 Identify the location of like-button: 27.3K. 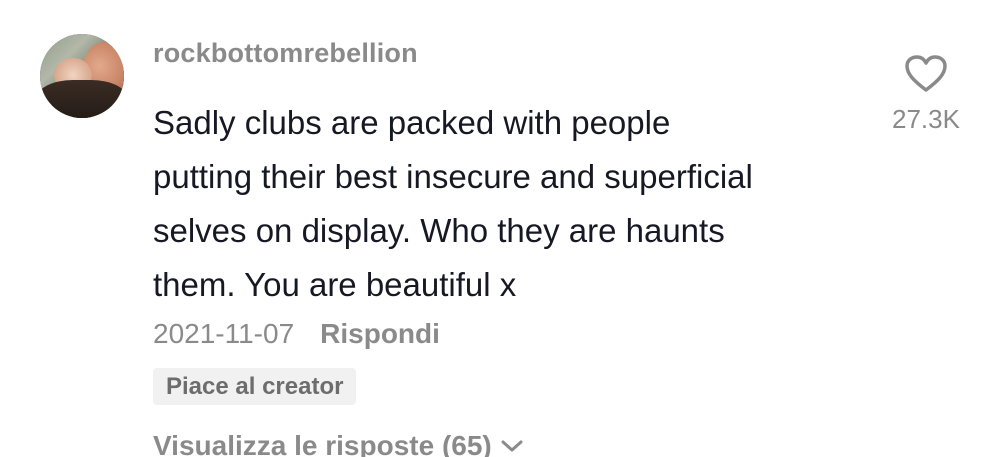
(926, 94).